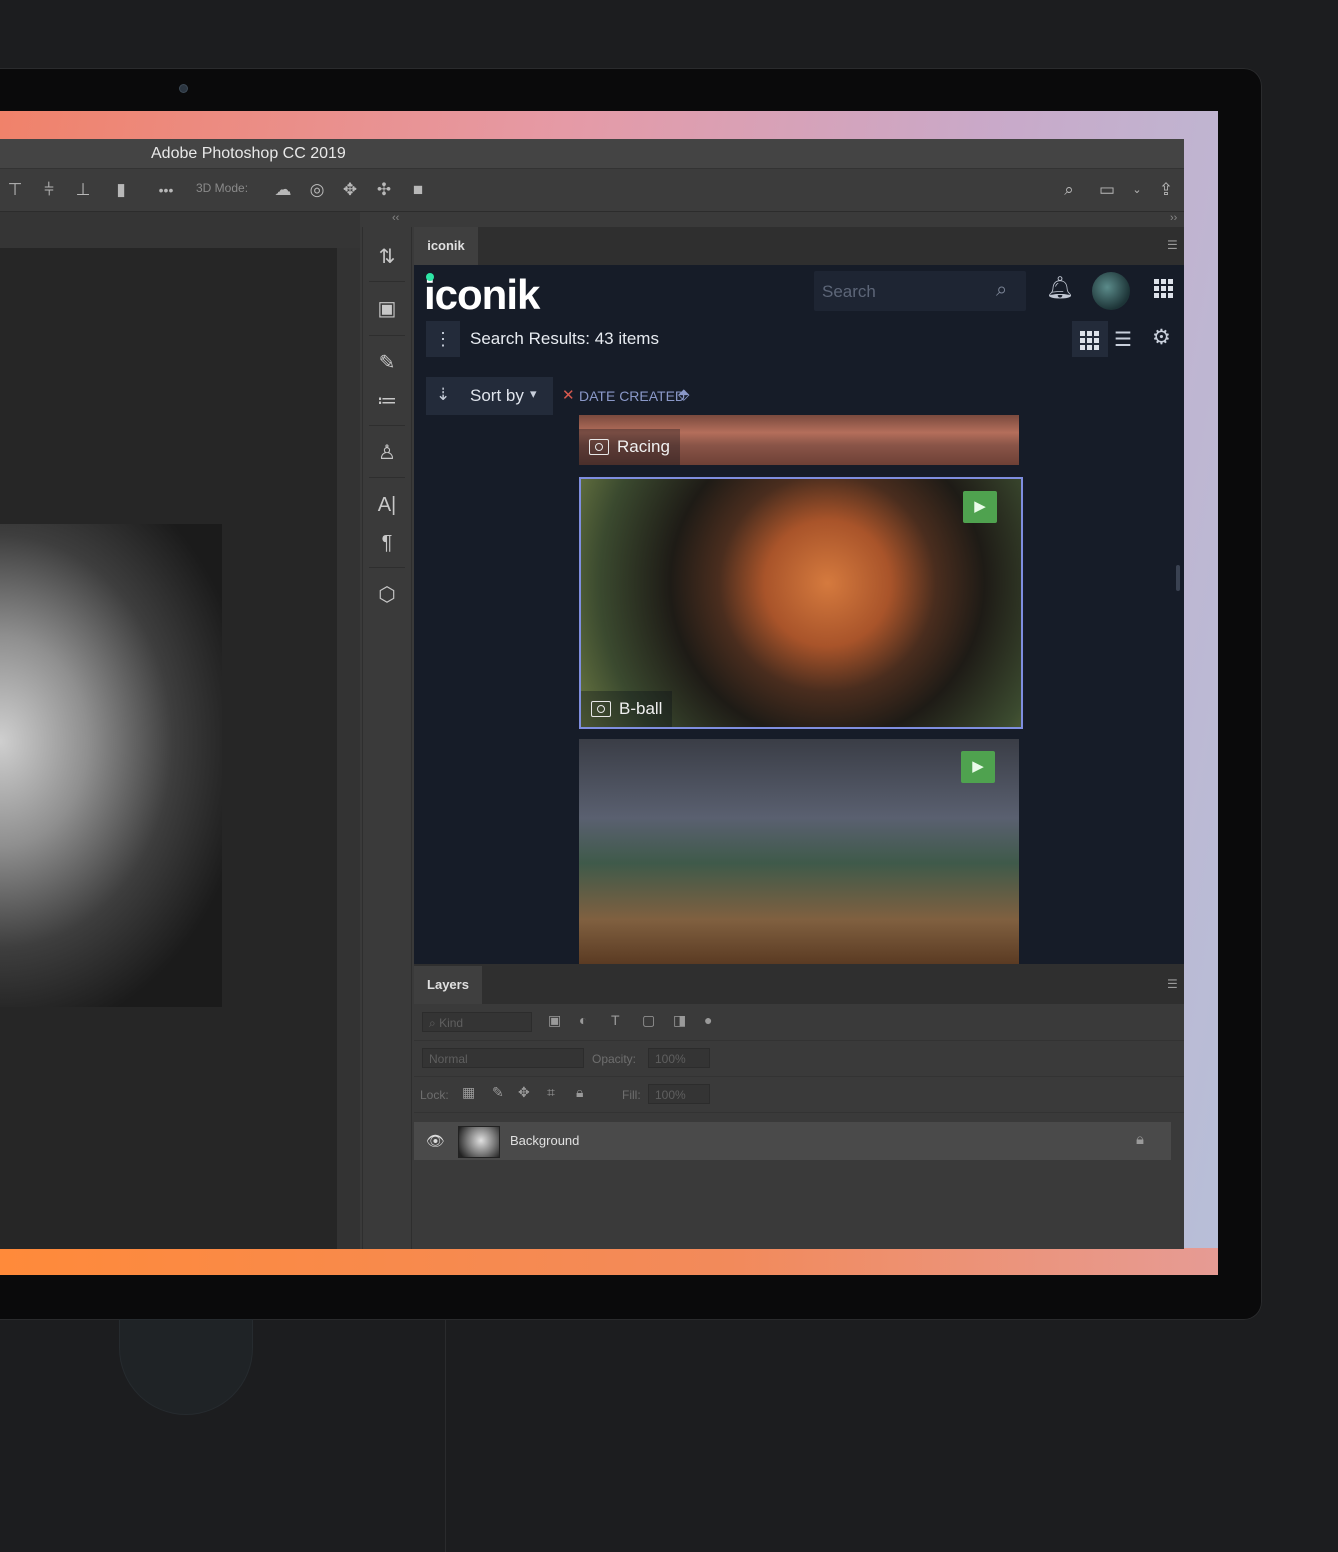 The width and height of the screenshot is (1338, 1552). What do you see at coordinates (632, 396) in the screenshot?
I see `date-created-filter: DATE CREATED` at bounding box center [632, 396].